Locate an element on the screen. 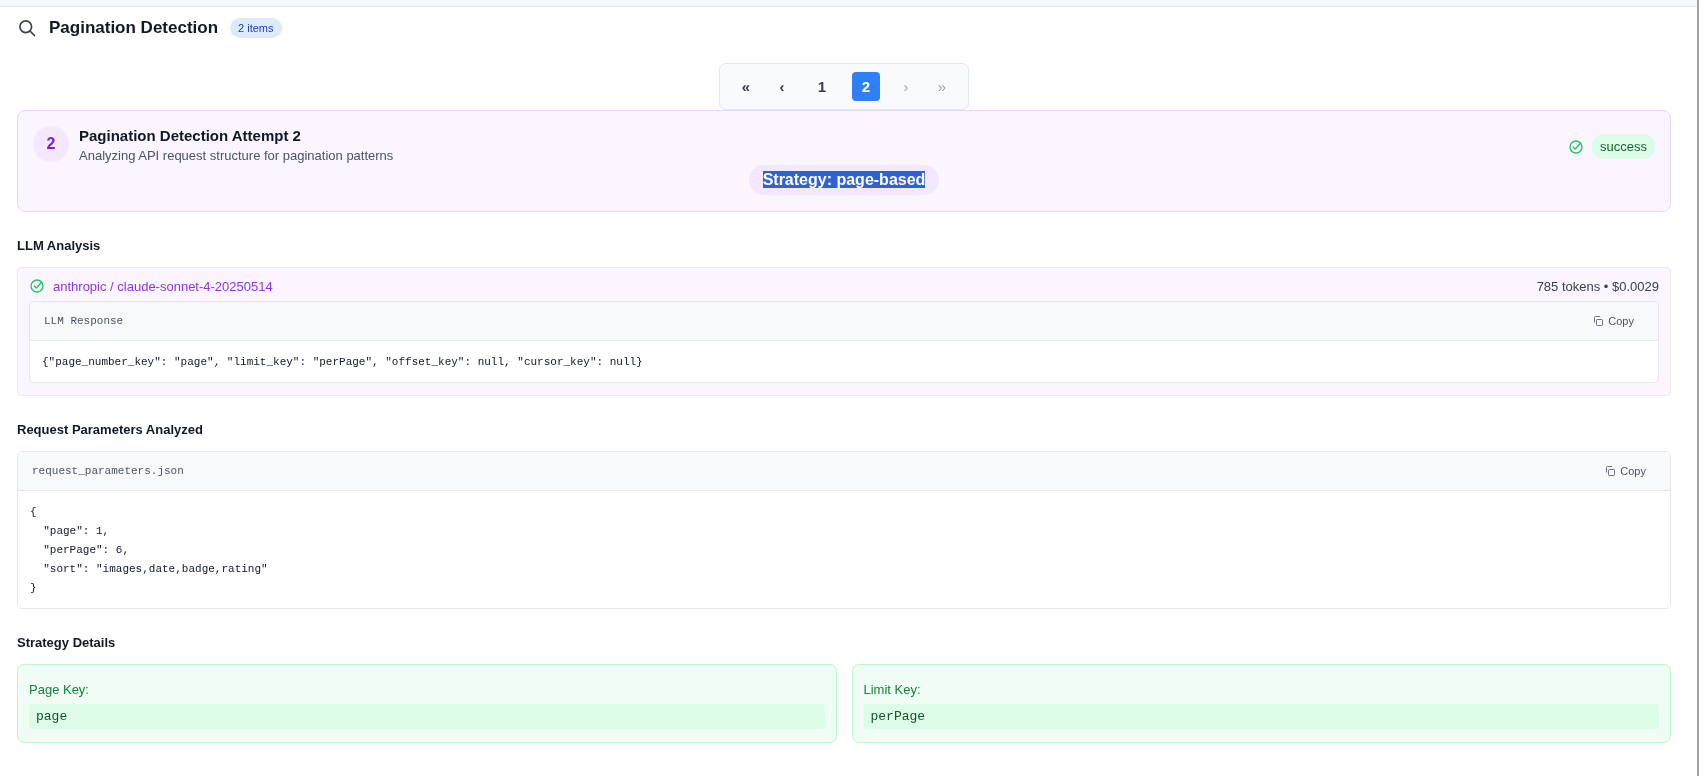  section-title: Pagination Detection is located at coordinates (134, 28).